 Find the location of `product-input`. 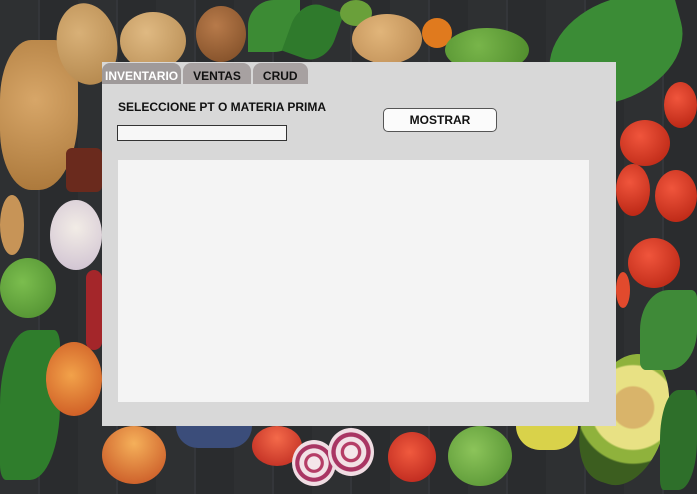

product-input is located at coordinates (202, 133).